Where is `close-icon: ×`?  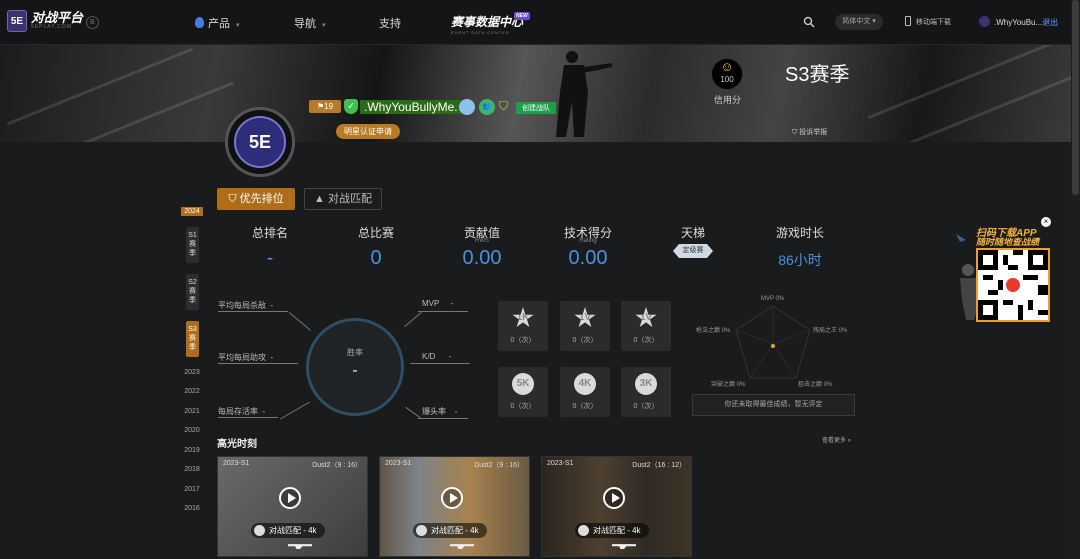 close-icon: × is located at coordinates (1046, 222).